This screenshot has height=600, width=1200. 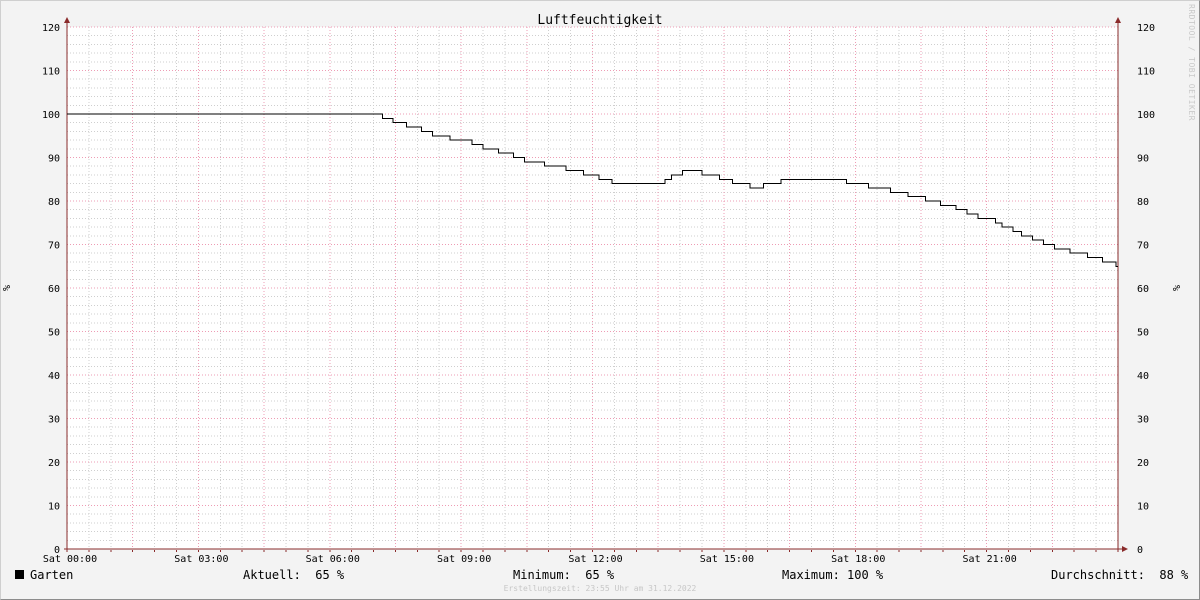 I want to click on y-tick-labels-left: 0102030405060708090100110120, so click(x=51, y=289).